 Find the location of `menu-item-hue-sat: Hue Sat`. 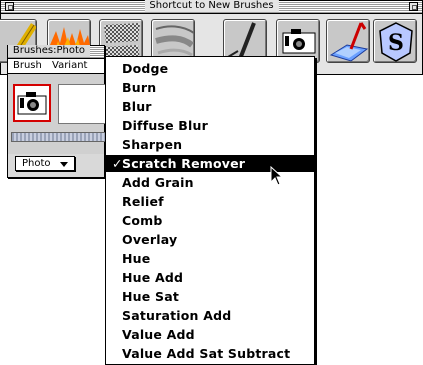

menu-item-hue-sat: Hue Sat is located at coordinates (210, 296).